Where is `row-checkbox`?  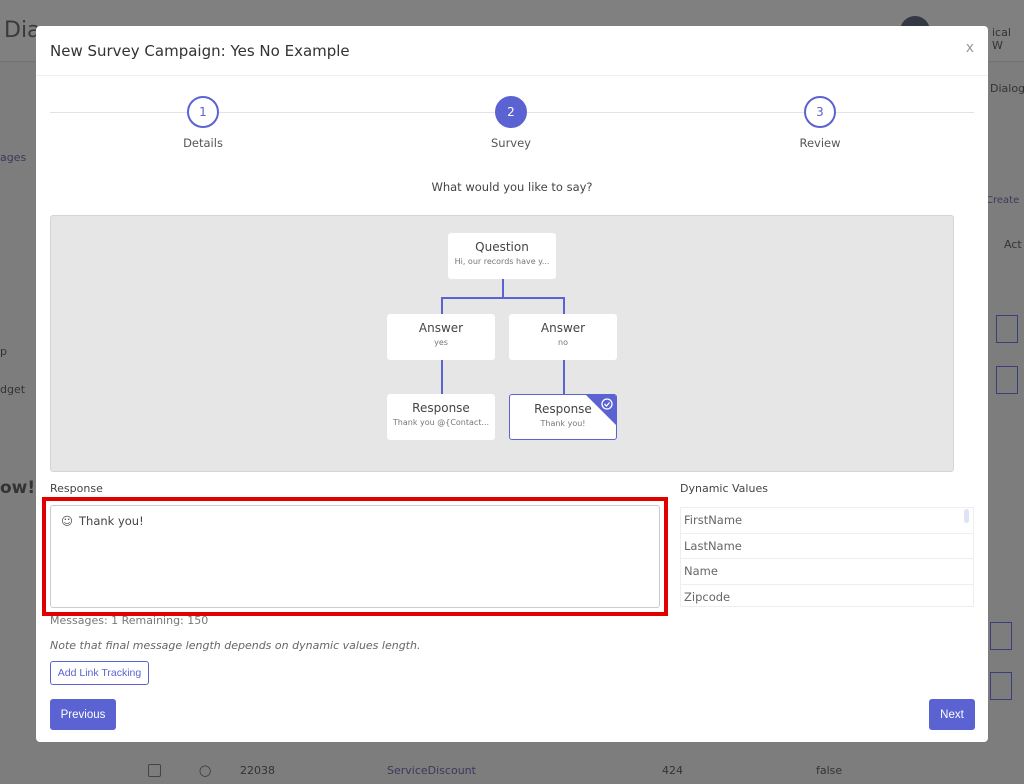 row-checkbox is located at coordinates (154, 770).